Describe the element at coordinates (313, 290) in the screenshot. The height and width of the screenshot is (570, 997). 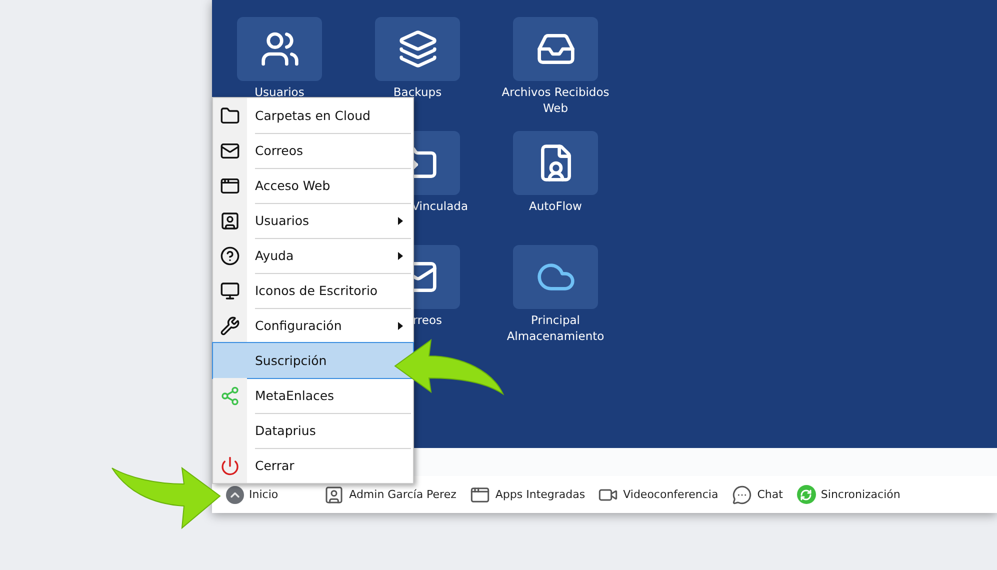
I see `menu-item: Iconos de Escritorio` at that location.